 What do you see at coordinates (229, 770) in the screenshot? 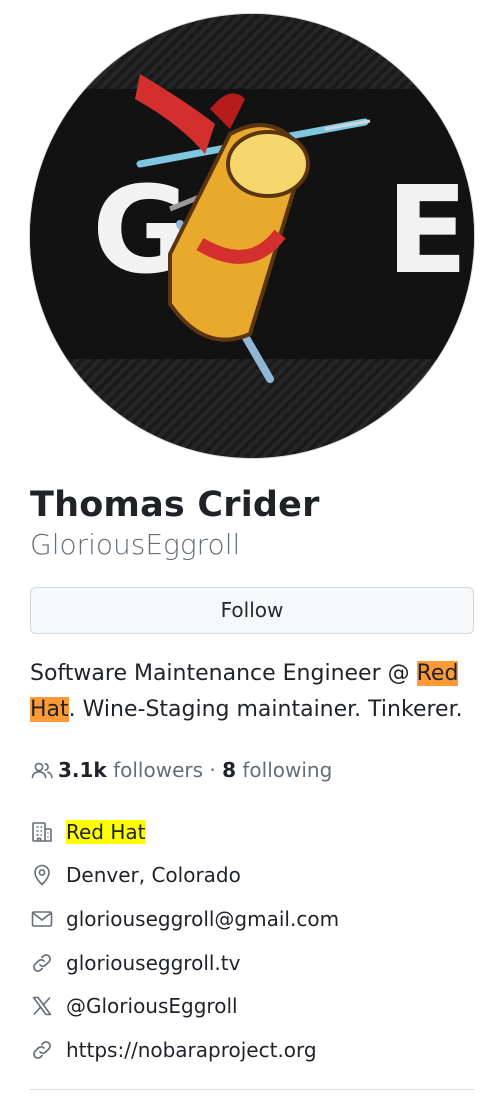
I see `following-count: 8` at bounding box center [229, 770].